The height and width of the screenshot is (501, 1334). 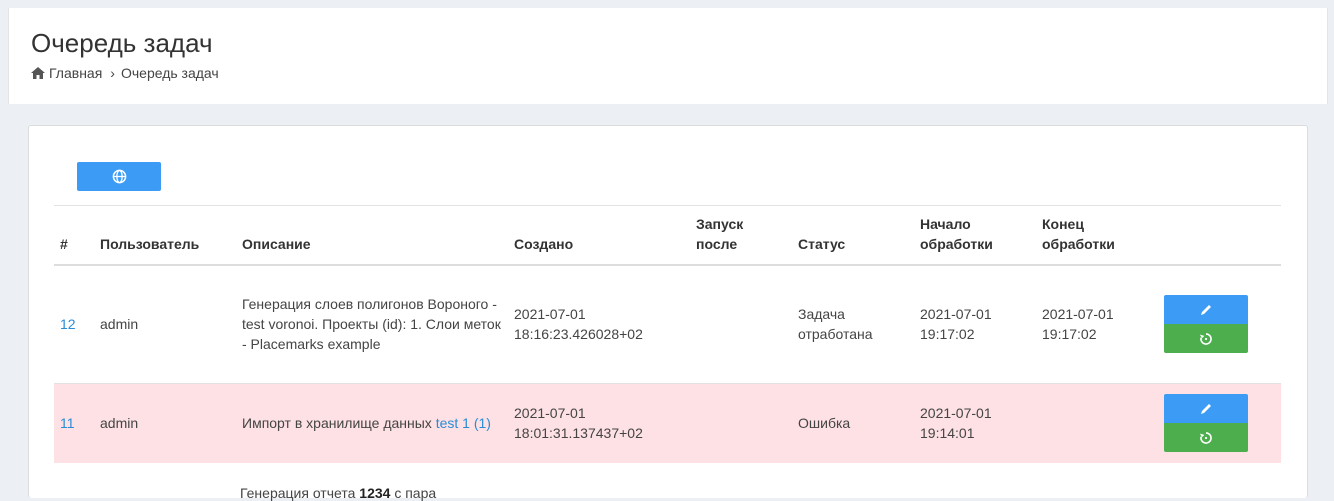 What do you see at coordinates (853, 323) in the screenshot?
I see `row-status: Задача отработана` at bounding box center [853, 323].